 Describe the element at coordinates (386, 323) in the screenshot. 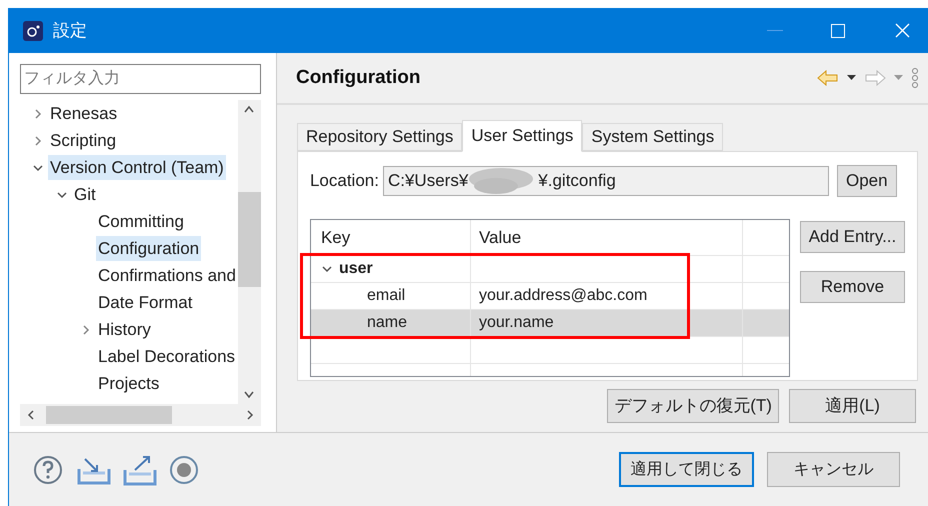

I see `table-cell: name` at that location.